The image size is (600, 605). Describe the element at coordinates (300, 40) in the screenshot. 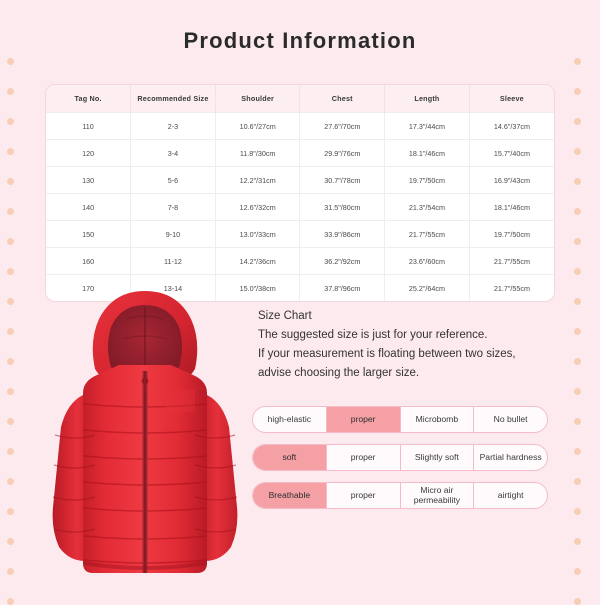

I see `page-title: Product Information` at that location.